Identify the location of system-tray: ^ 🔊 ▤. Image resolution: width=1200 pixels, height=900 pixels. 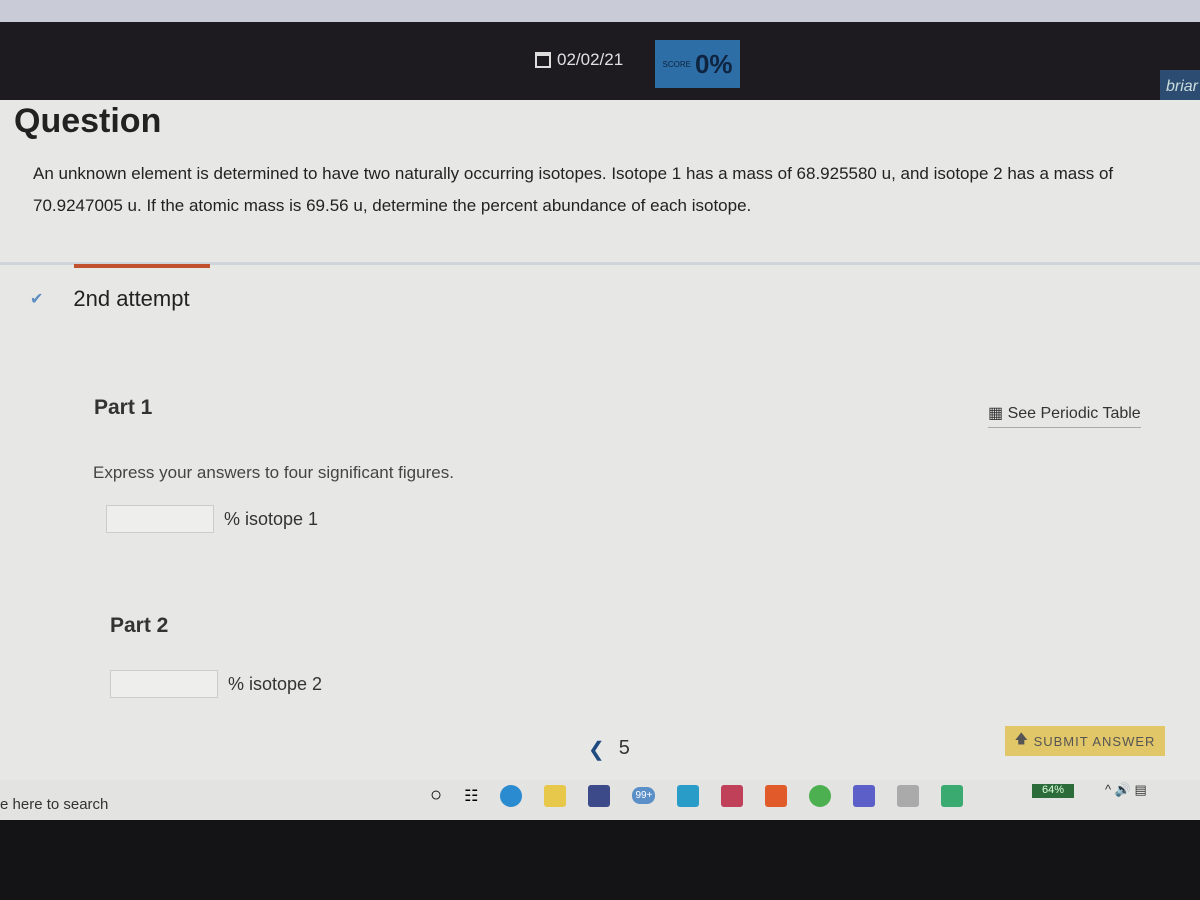
(1126, 790).